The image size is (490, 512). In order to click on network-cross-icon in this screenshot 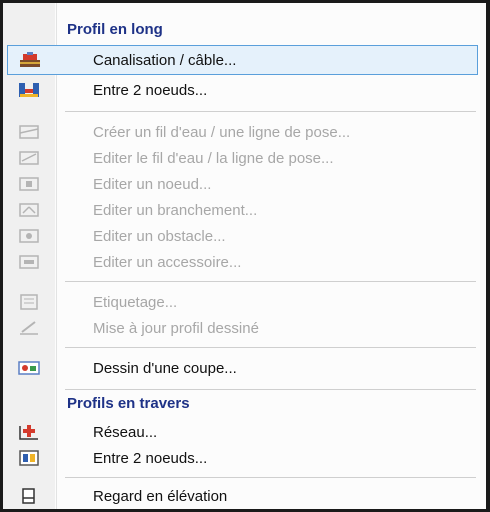, I will do `click(29, 432)`.